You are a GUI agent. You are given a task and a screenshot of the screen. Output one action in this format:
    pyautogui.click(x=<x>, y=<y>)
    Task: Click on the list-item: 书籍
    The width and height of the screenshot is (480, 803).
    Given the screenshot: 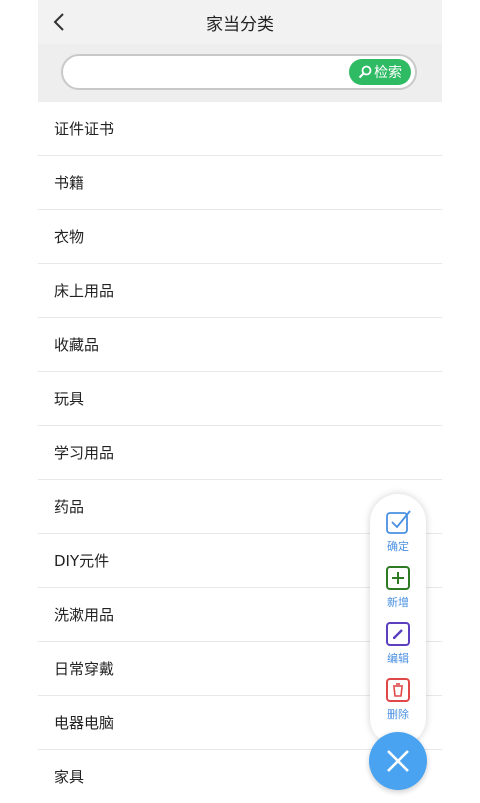 What is the action you would take?
    pyautogui.click(x=240, y=183)
    